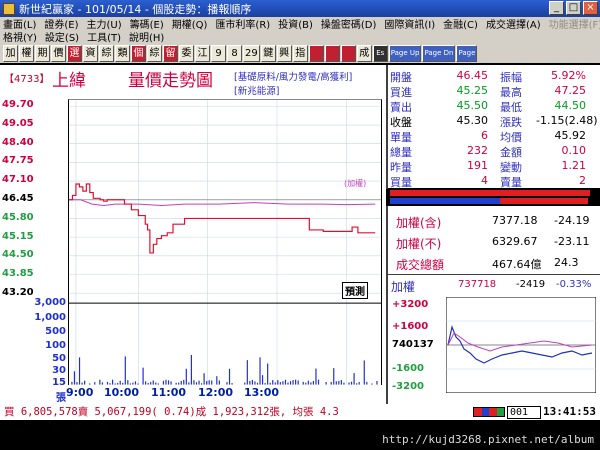 The height and width of the screenshot is (450, 600). I want to click on price-tick-label: 49.70, so click(18, 104).